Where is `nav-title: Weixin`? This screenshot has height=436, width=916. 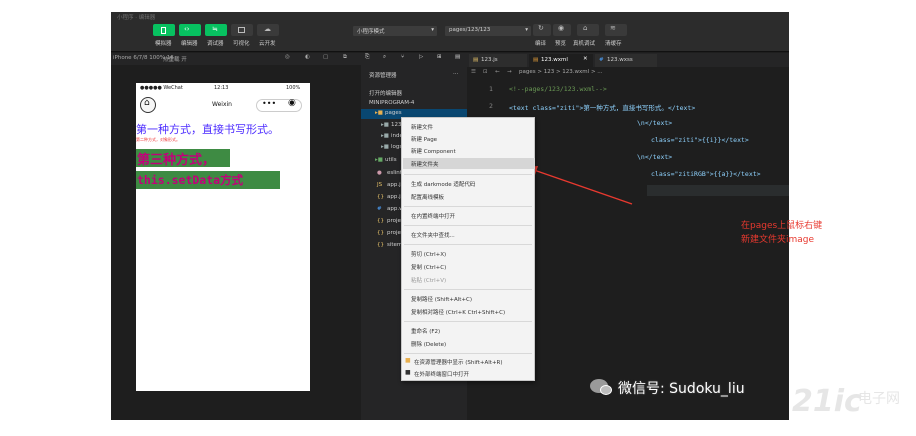
nav-title: Weixin is located at coordinates (222, 104).